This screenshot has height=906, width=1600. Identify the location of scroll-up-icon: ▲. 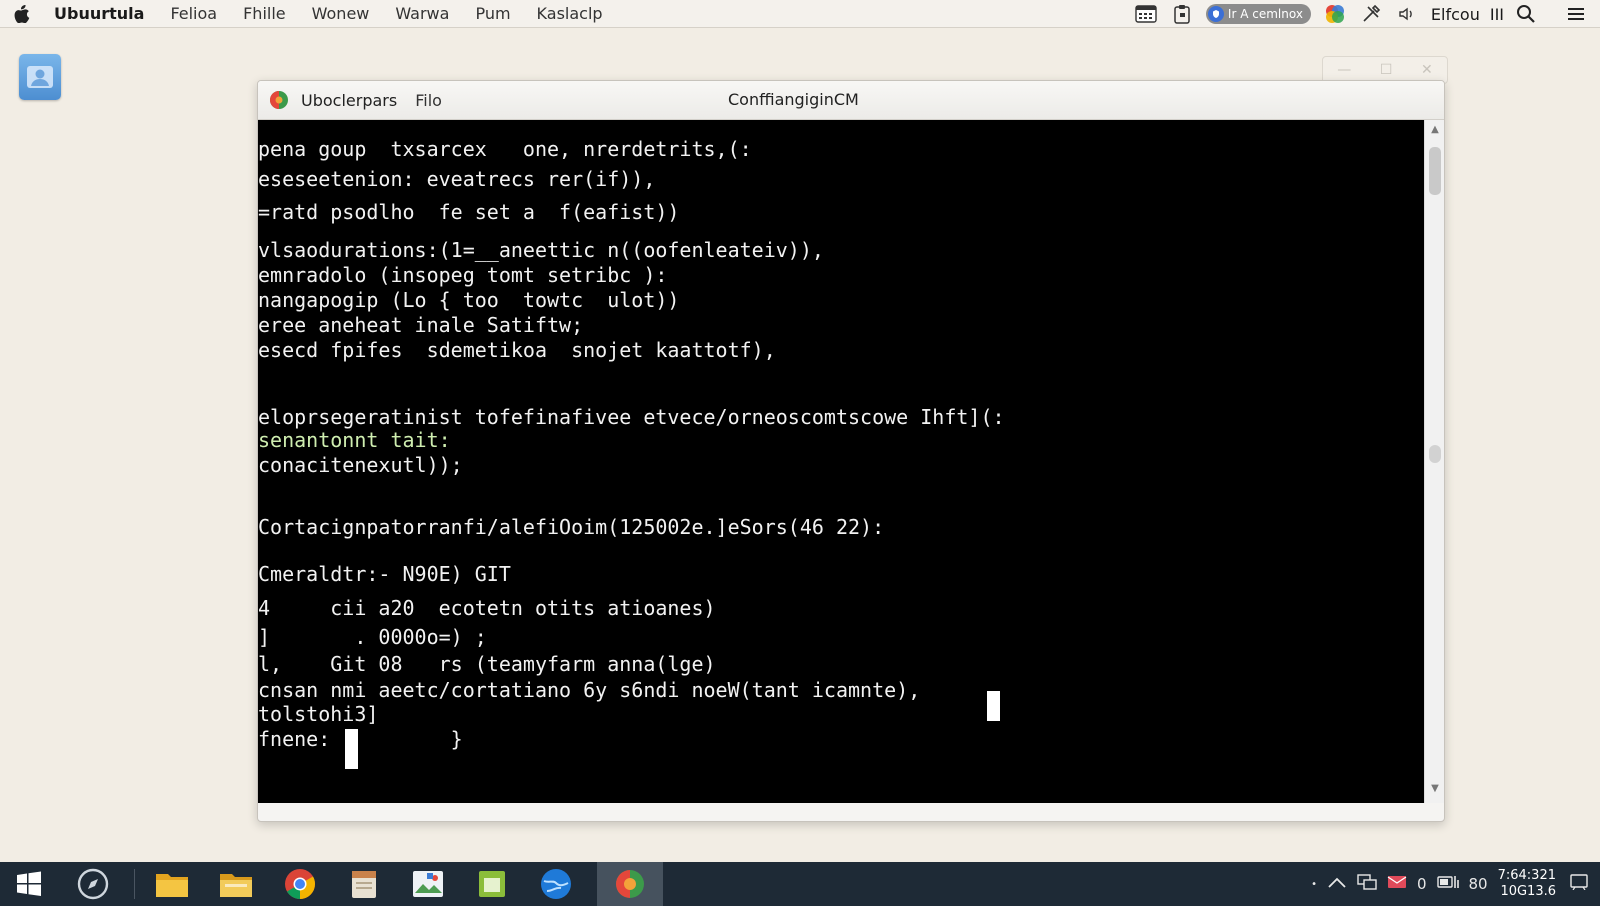
(1434, 132).